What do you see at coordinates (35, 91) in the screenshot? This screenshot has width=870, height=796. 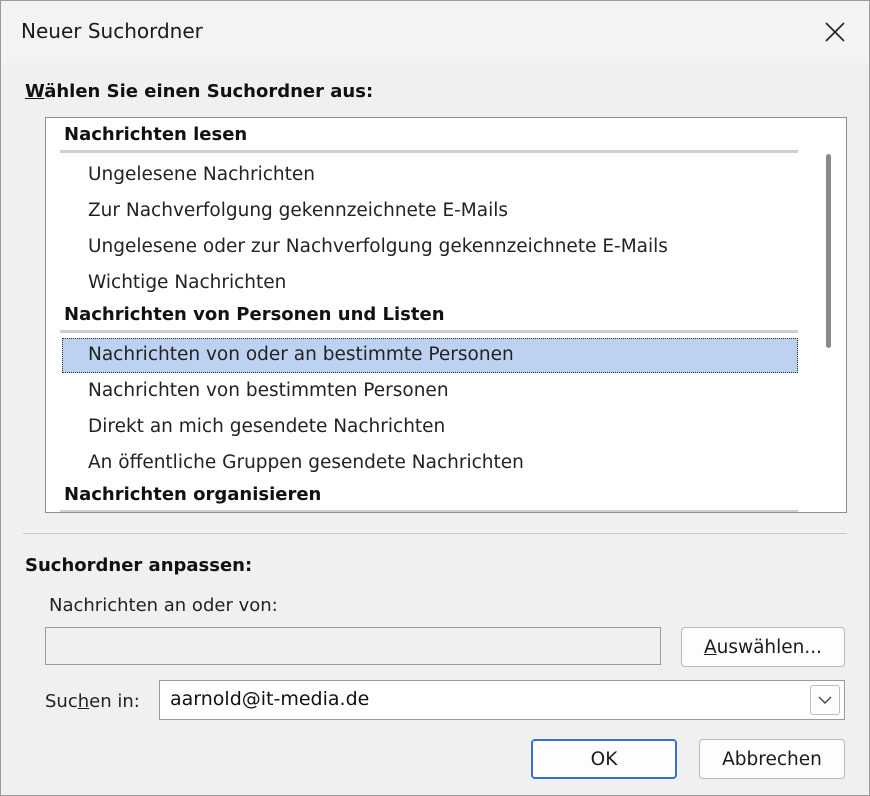 I see `accelerator-char: W` at bounding box center [35, 91].